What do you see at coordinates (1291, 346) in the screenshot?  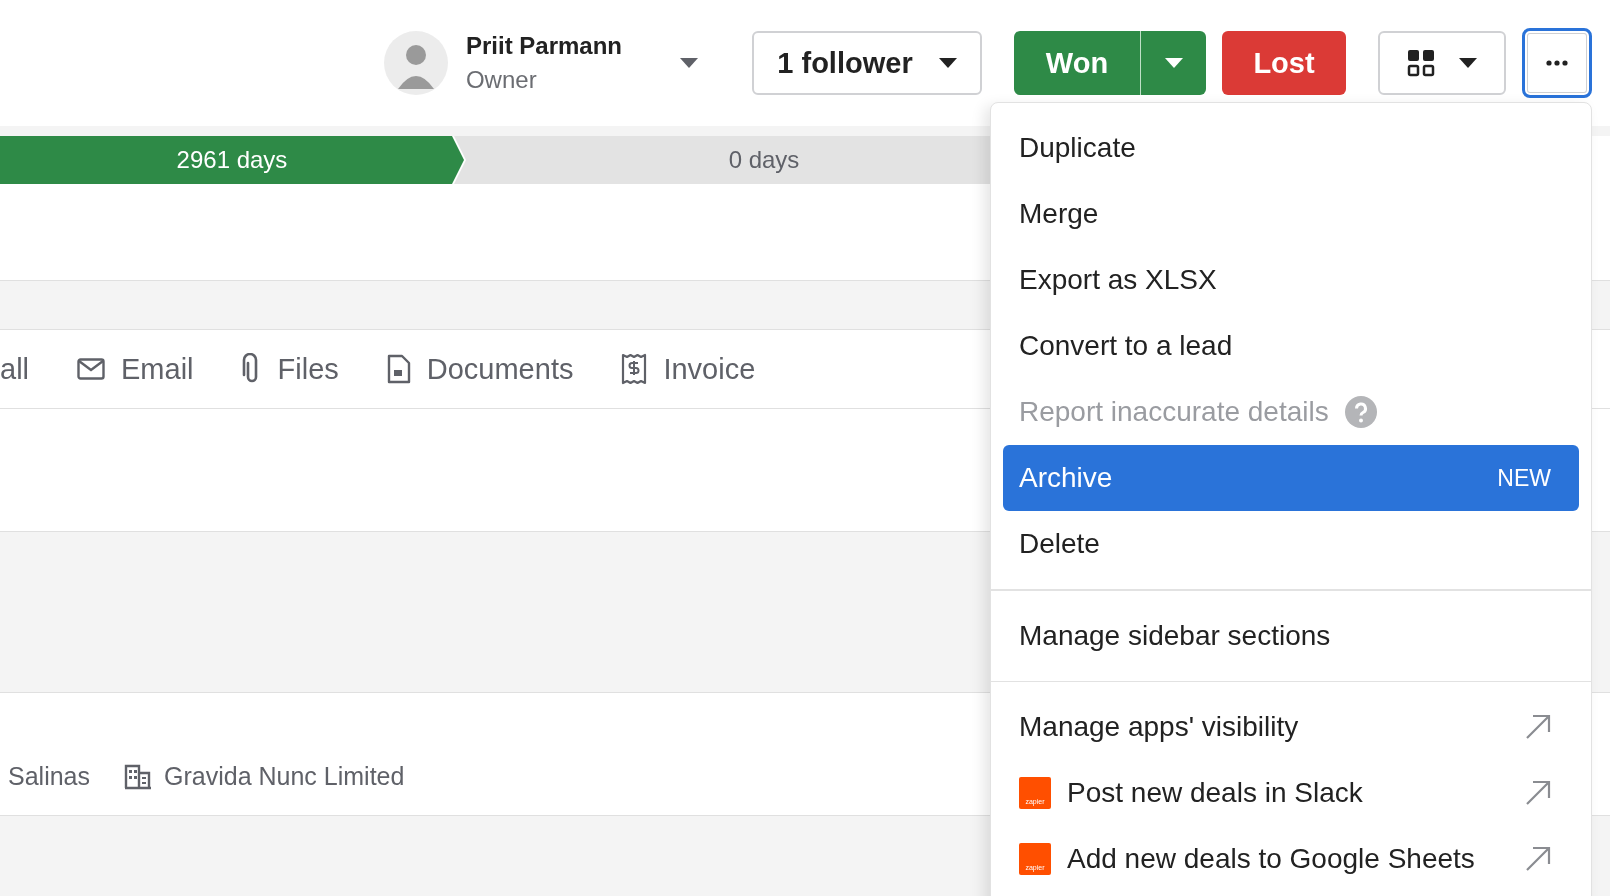 I see `menu-item: Convert to a lead` at bounding box center [1291, 346].